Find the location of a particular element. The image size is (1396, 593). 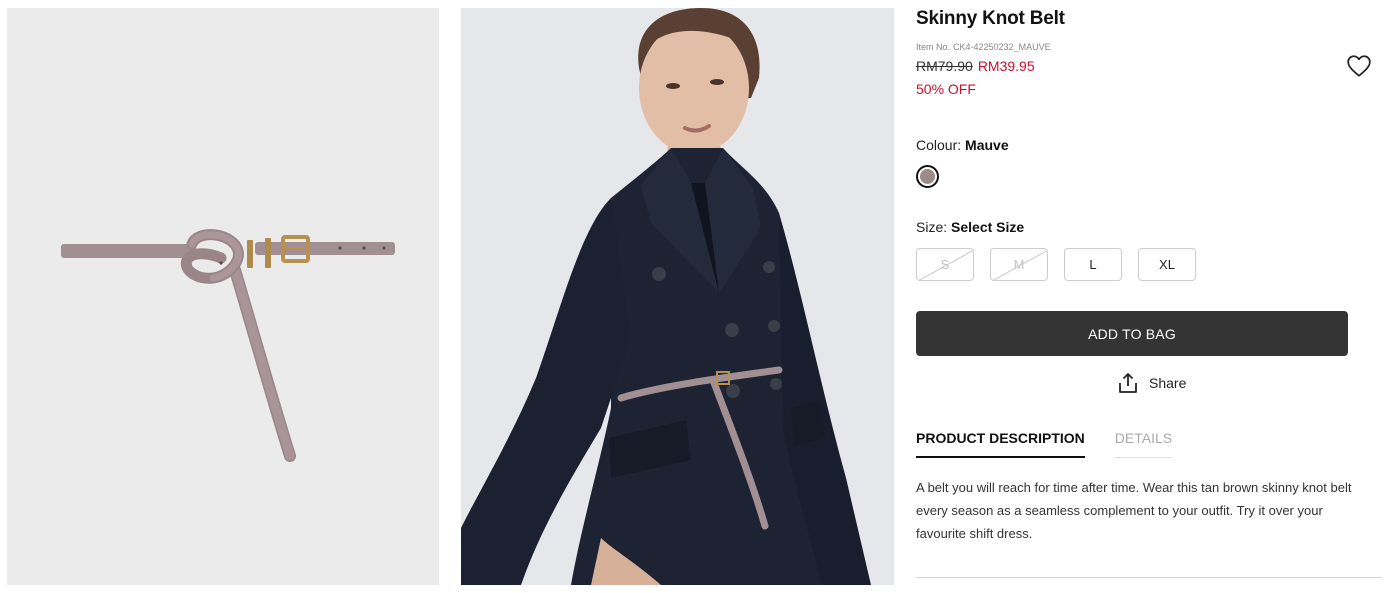

size-label: Size: is located at coordinates (932, 227).